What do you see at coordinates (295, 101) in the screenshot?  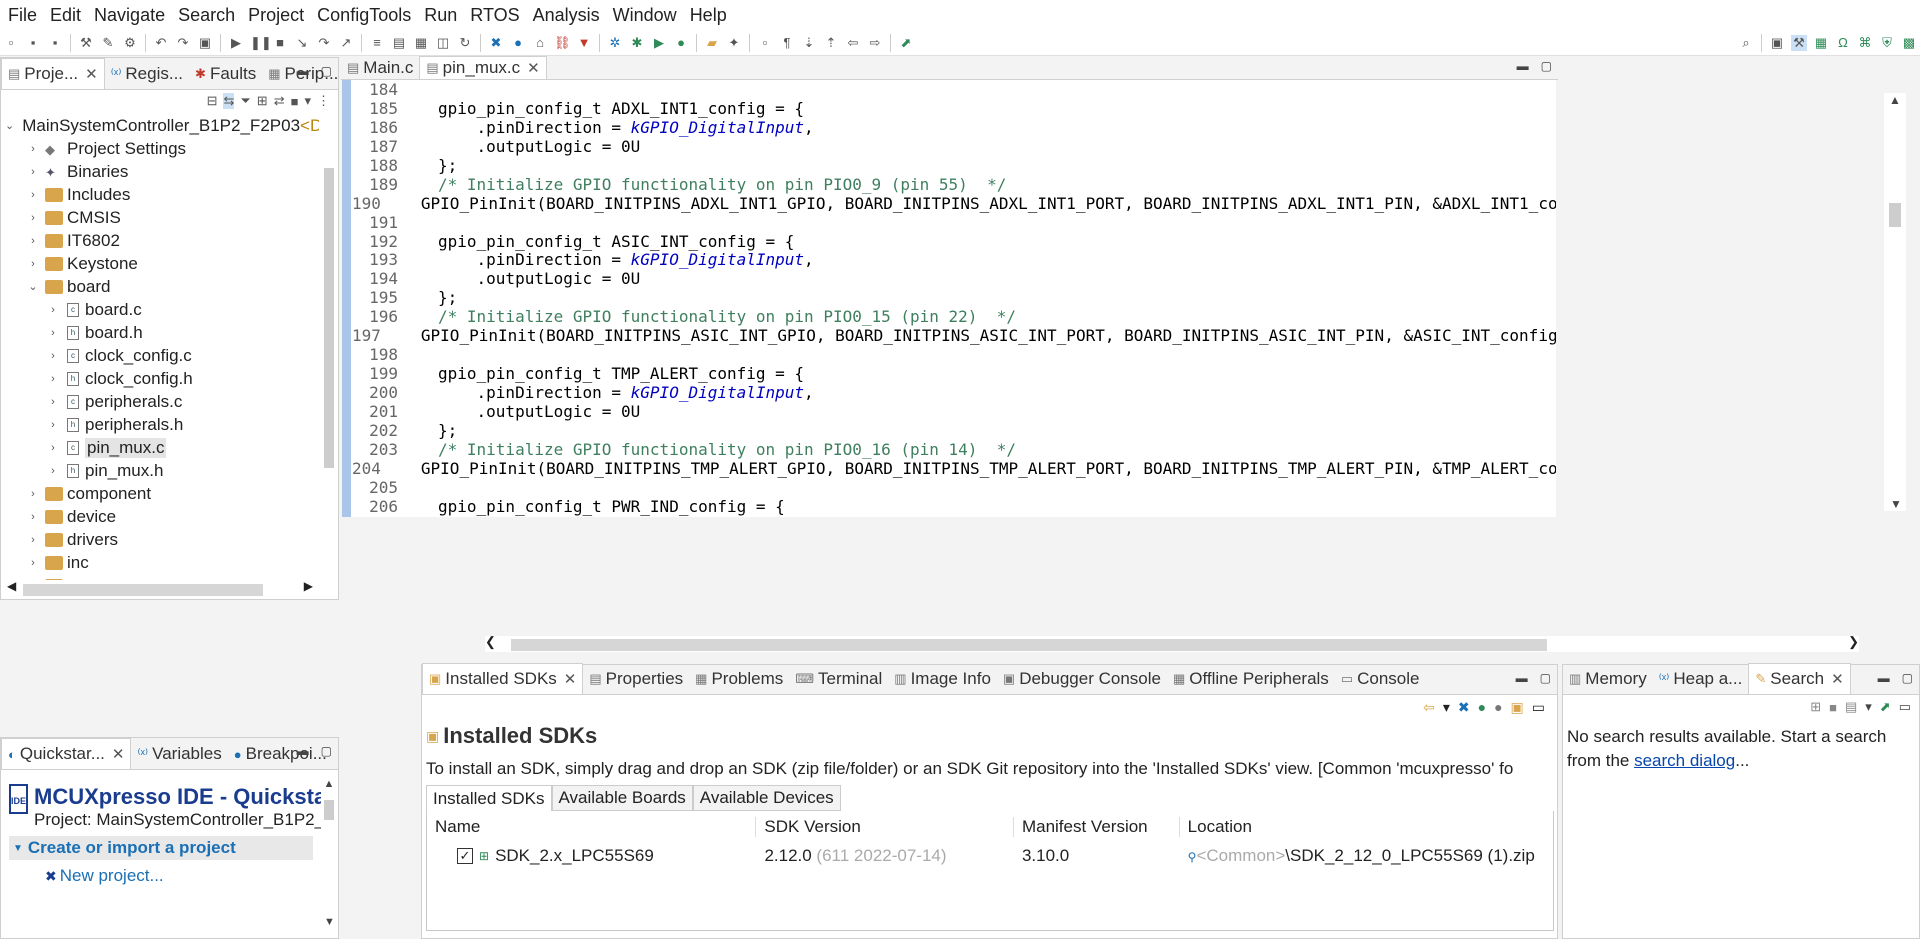 I see `stop-icon: ■` at bounding box center [295, 101].